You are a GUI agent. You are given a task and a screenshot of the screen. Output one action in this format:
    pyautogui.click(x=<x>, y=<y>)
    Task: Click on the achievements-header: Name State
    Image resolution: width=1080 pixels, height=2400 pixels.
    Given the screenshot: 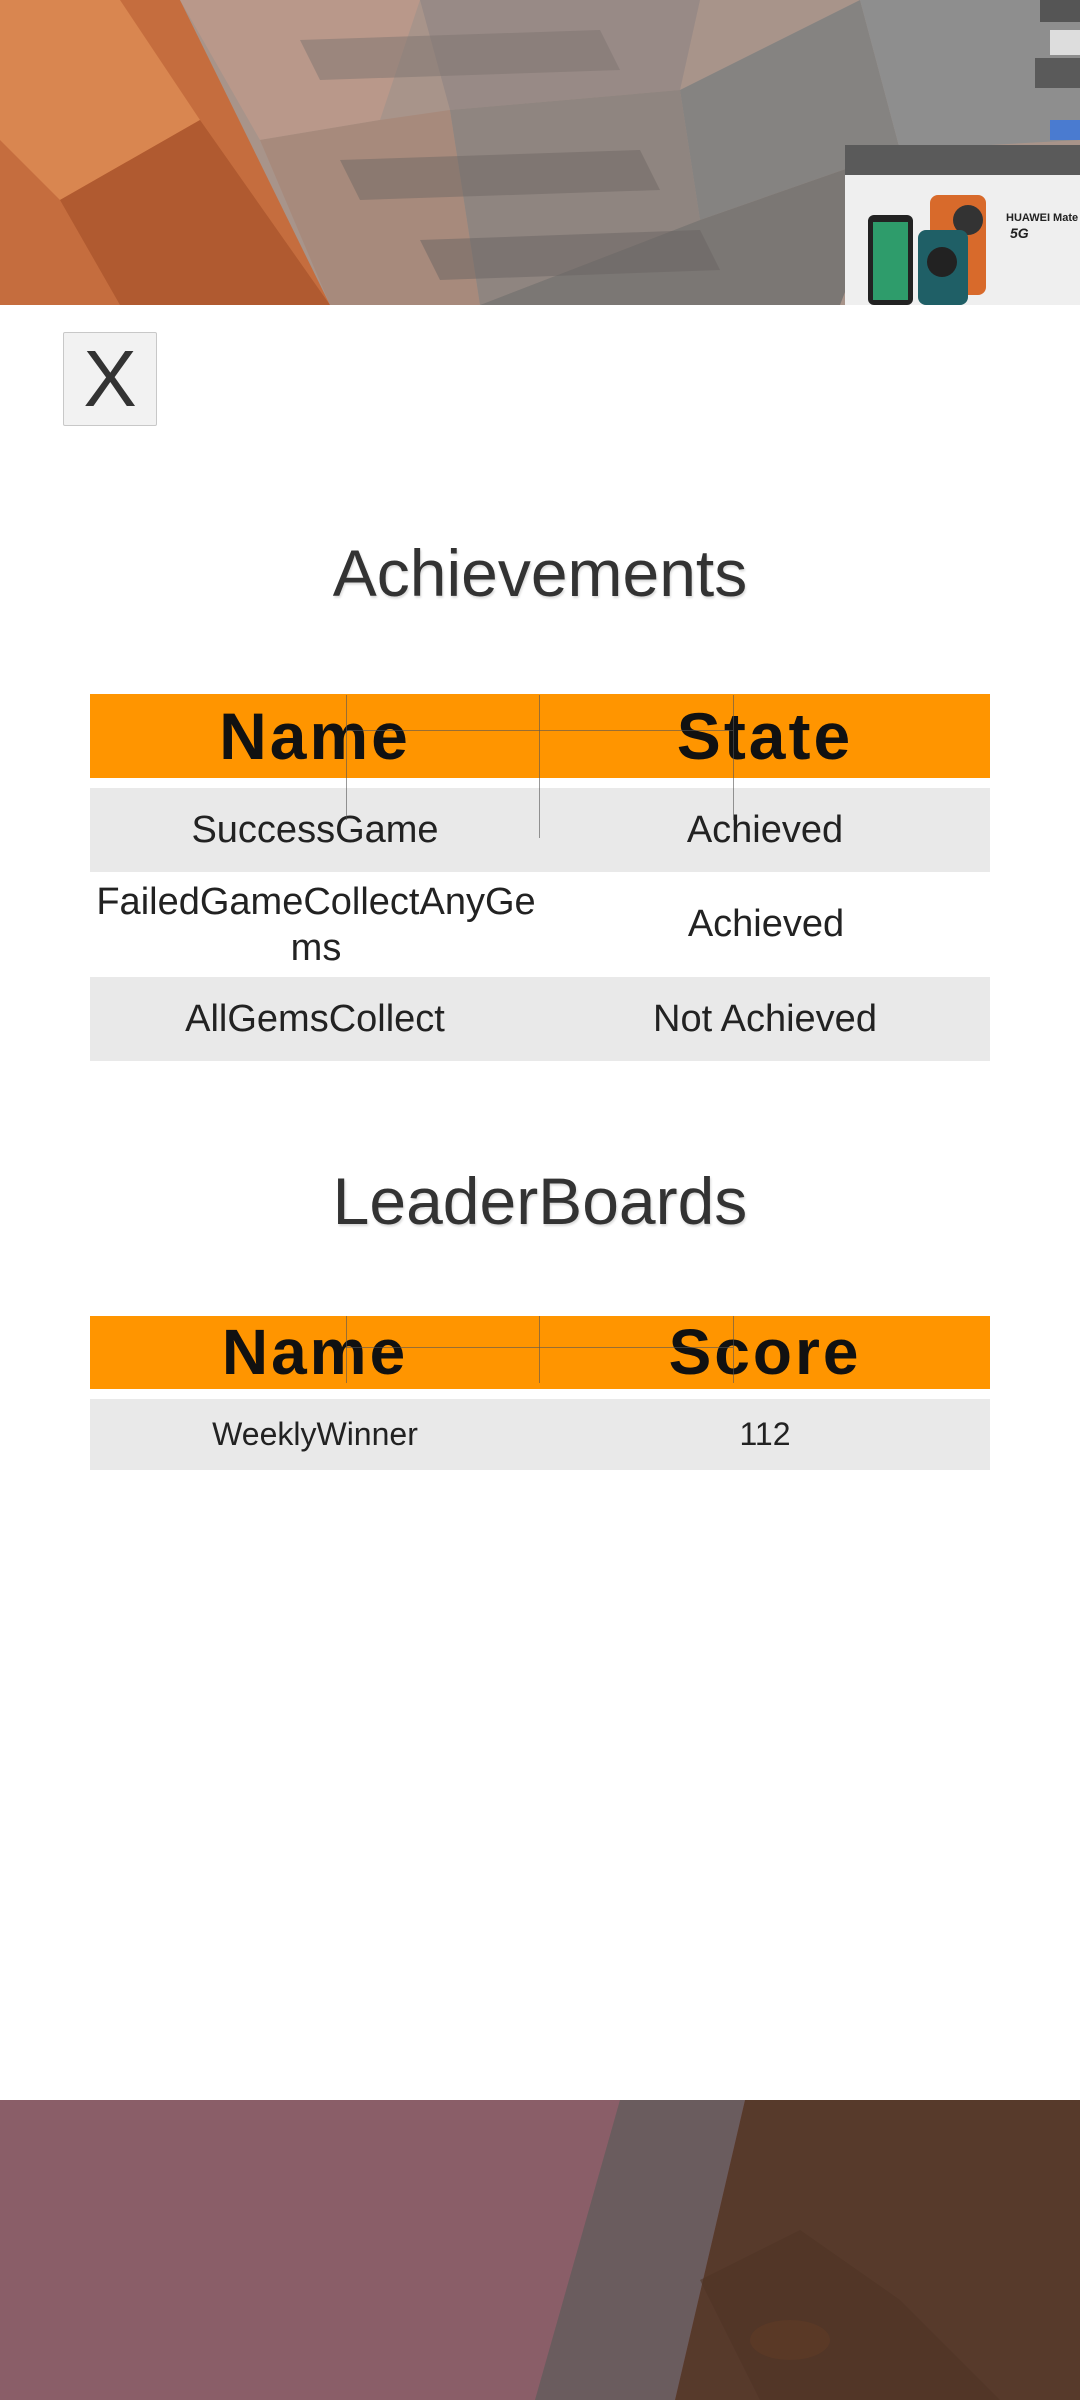 What is the action you would take?
    pyautogui.click(x=540, y=736)
    